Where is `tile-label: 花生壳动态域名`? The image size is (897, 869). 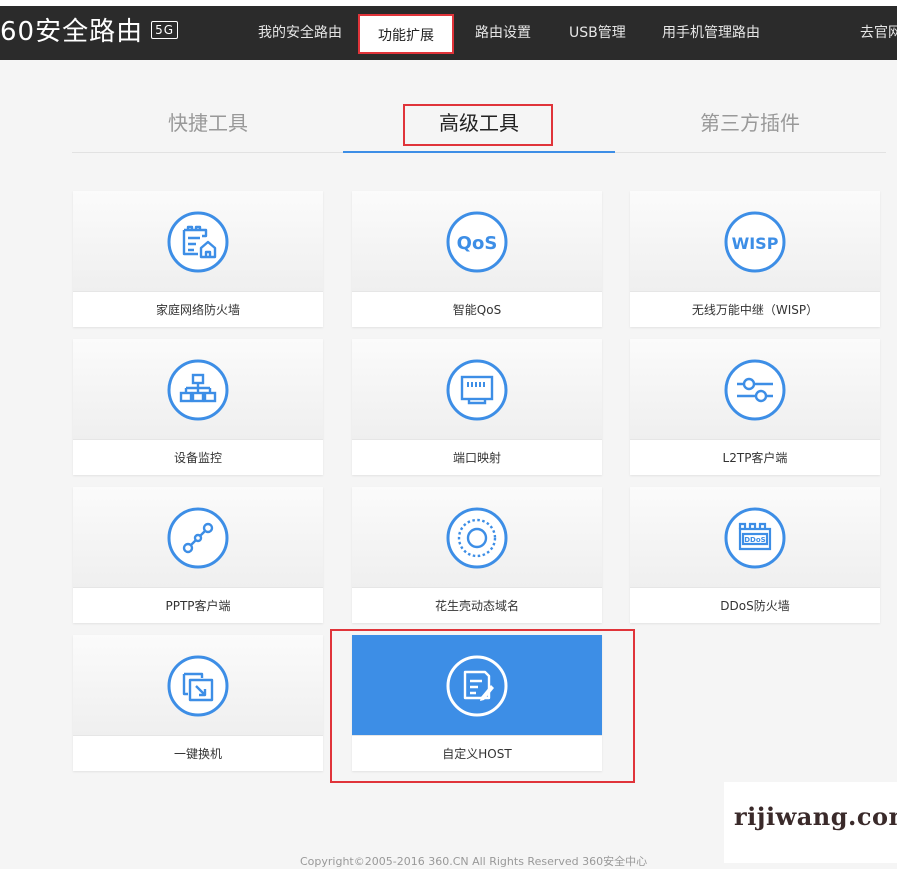
tile-label: 花生壳动态域名 is located at coordinates (477, 605).